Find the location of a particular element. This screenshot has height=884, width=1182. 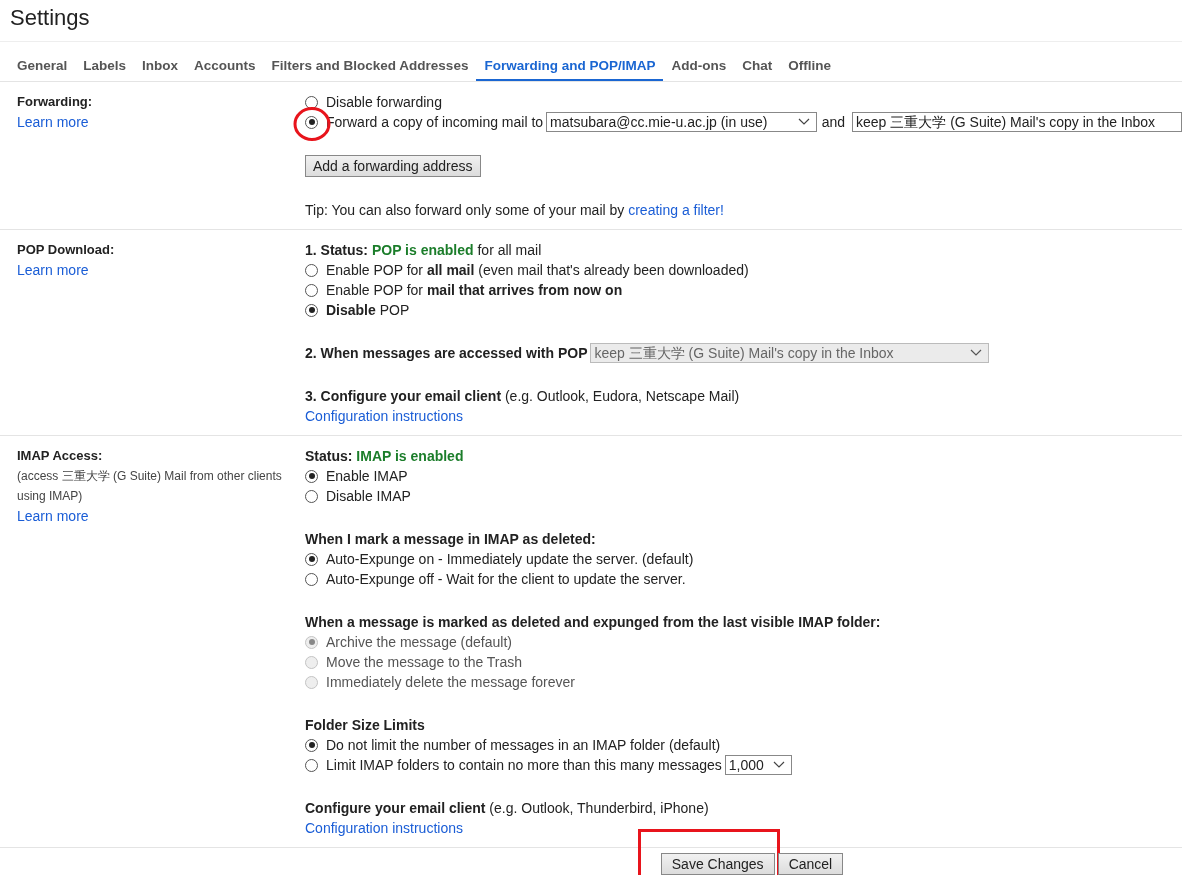

radio-label: Auto-Expunge on - Immediately update the server. (default) is located at coordinates (510, 559).